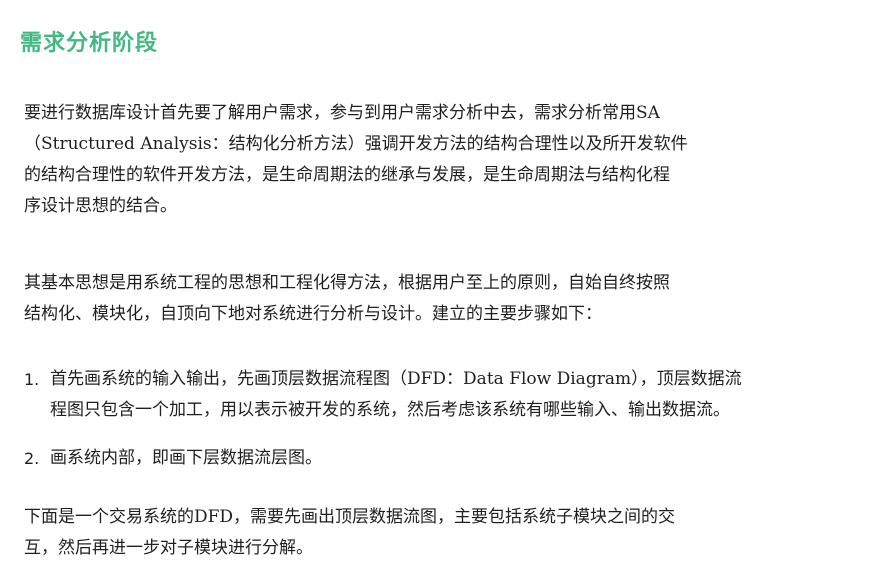 This screenshot has width=888, height=587. I want to click on list-item-line: 程图只包含一个加工，用以表示被开发的系统，然后考虑该系统有哪些输入、输出数据流。, so click(390, 410).